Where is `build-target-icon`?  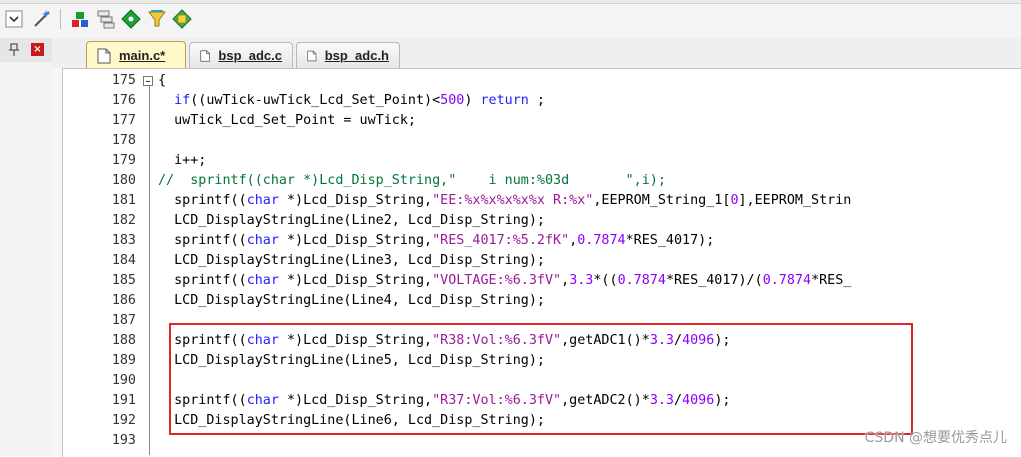
build-target-icon is located at coordinates (80, 19).